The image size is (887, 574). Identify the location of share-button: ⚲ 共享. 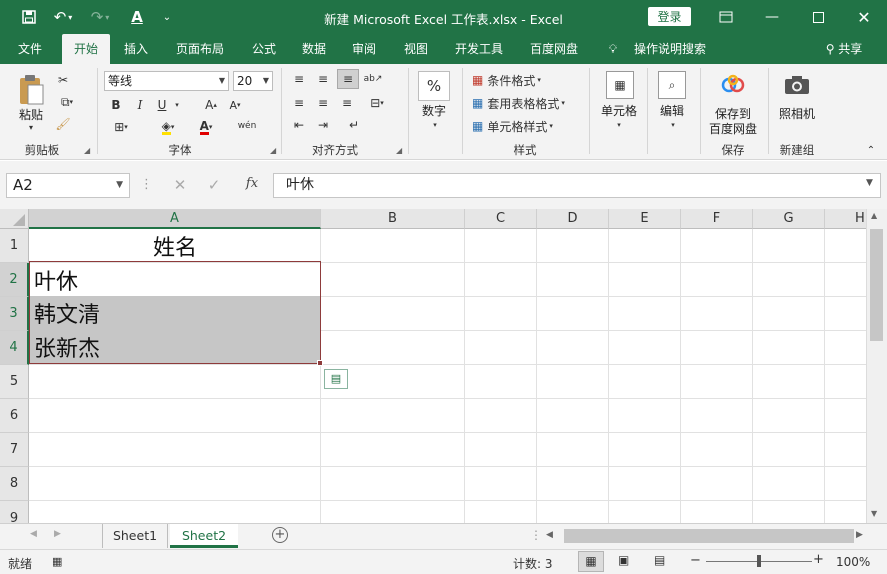
(844, 49).